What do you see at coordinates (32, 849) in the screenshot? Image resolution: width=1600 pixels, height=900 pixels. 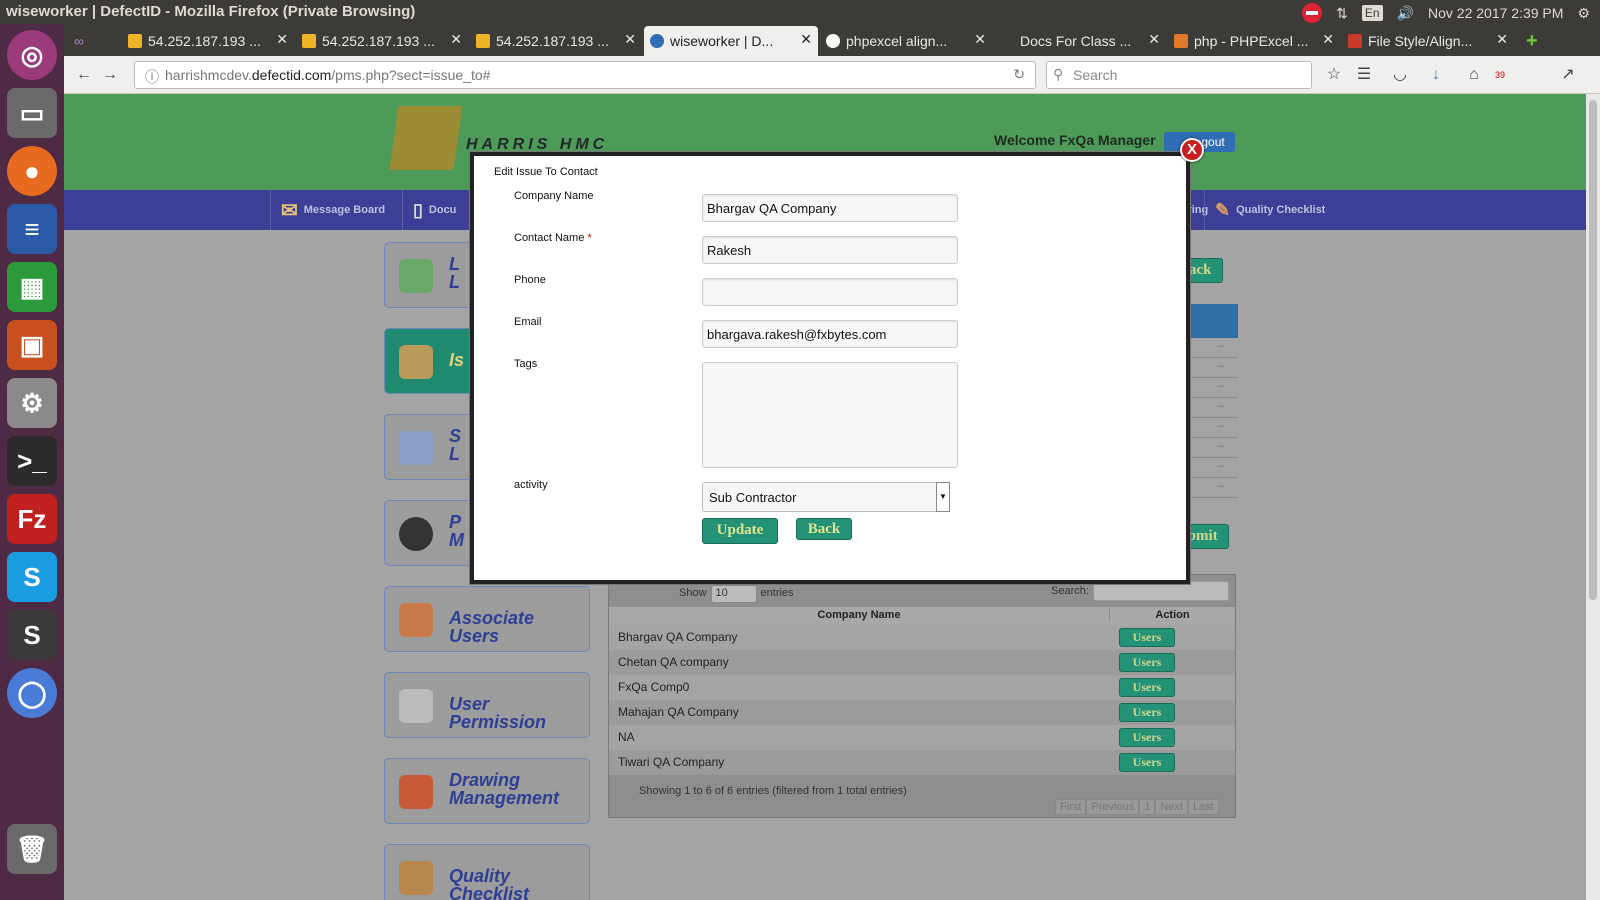 I see `trash-icon: 🗑` at bounding box center [32, 849].